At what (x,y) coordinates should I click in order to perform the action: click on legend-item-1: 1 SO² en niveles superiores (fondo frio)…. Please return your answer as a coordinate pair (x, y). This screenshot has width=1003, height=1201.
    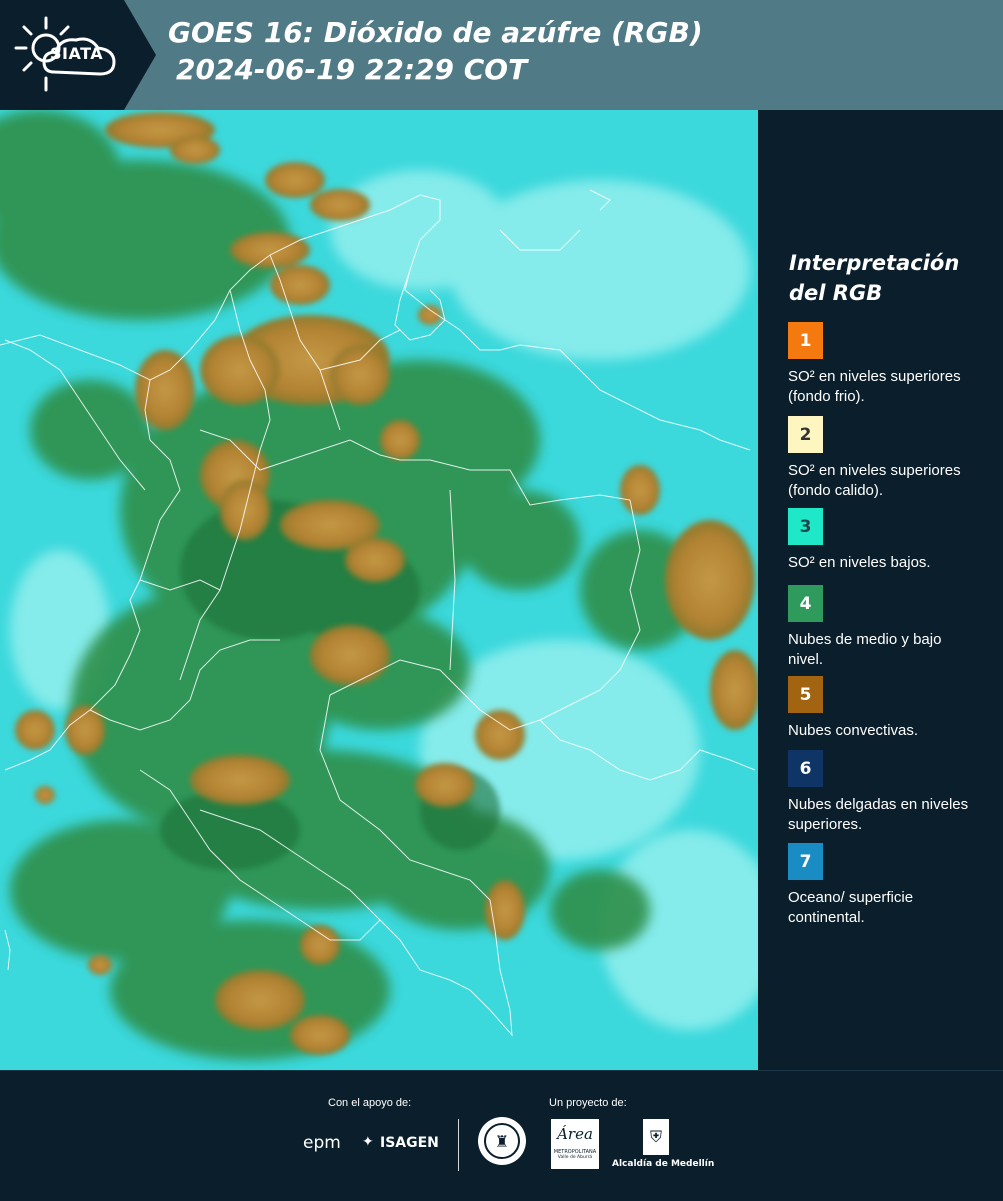
    Looking at the image, I should click on (888, 364).